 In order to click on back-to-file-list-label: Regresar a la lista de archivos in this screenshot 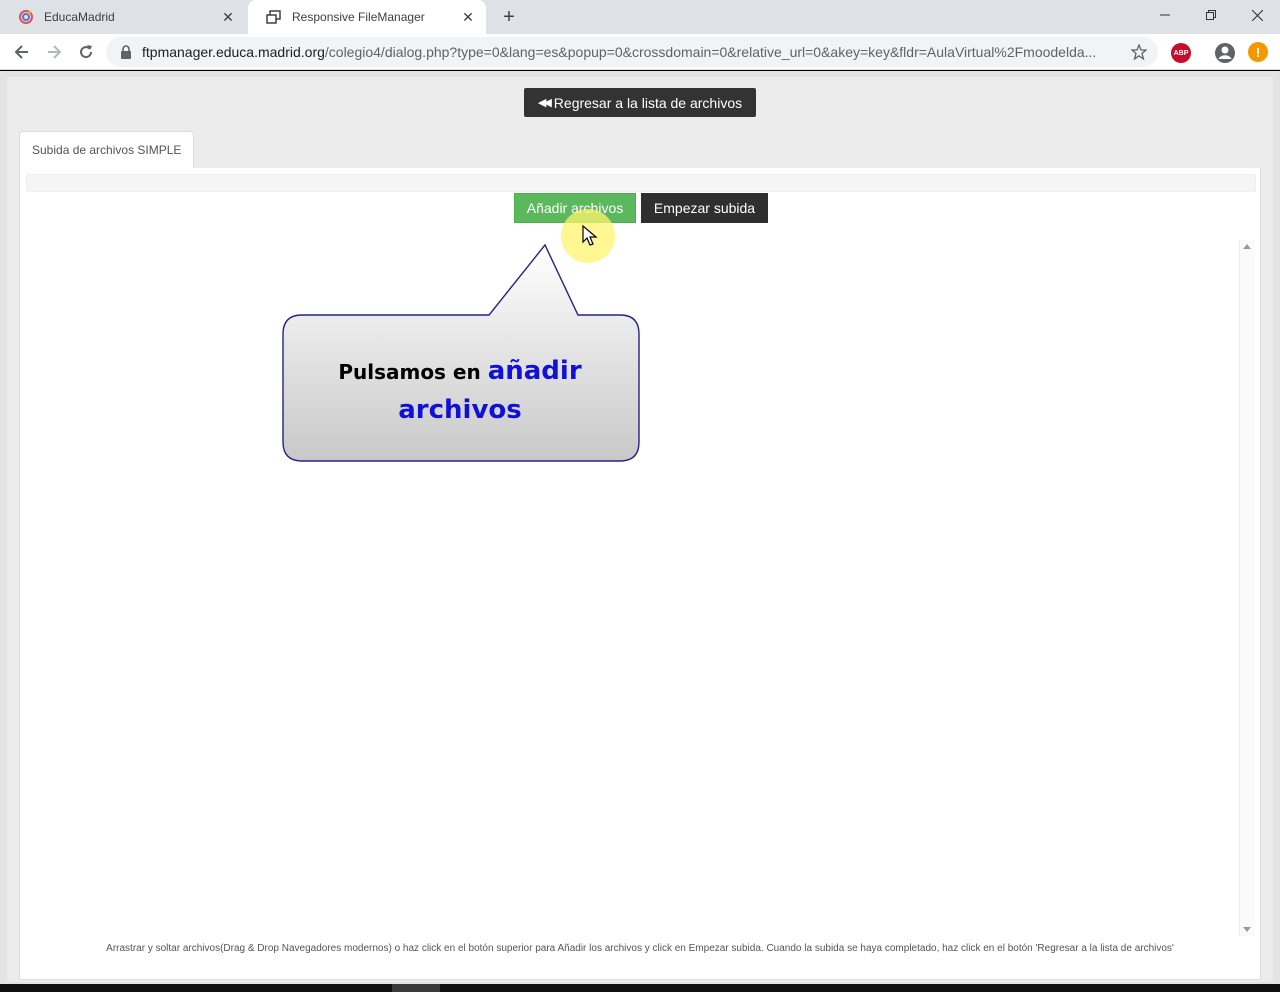, I will do `click(648, 102)`.